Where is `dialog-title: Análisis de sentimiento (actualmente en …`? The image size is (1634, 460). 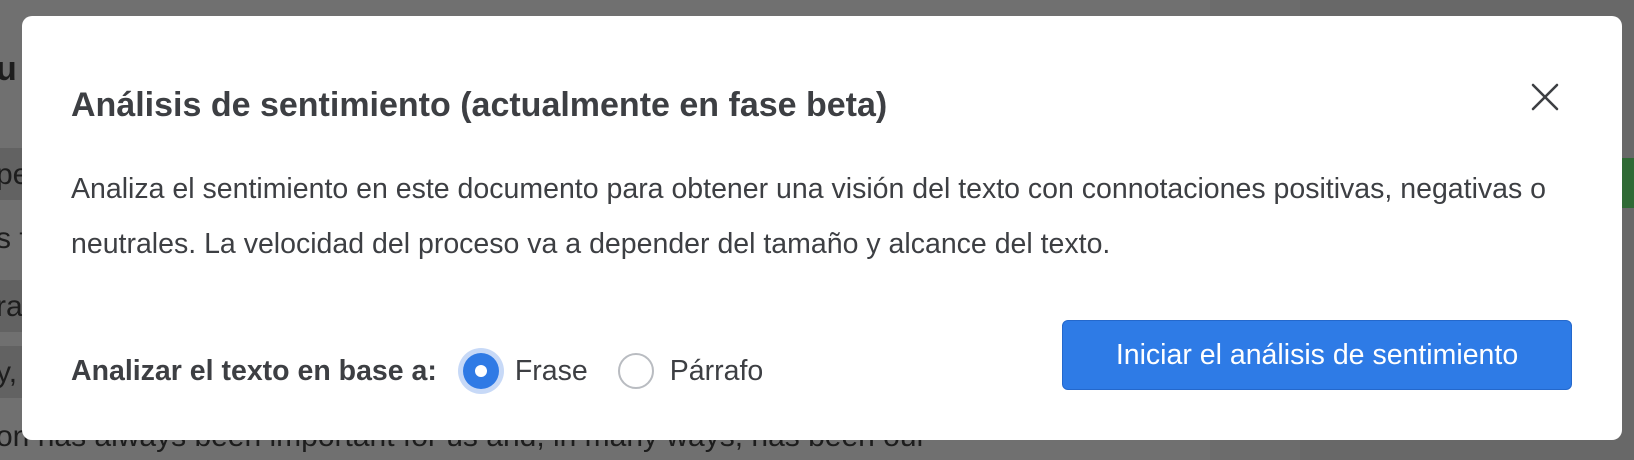 dialog-title: Análisis de sentimiento (actualmente en … is located at coordinates (479, 105).